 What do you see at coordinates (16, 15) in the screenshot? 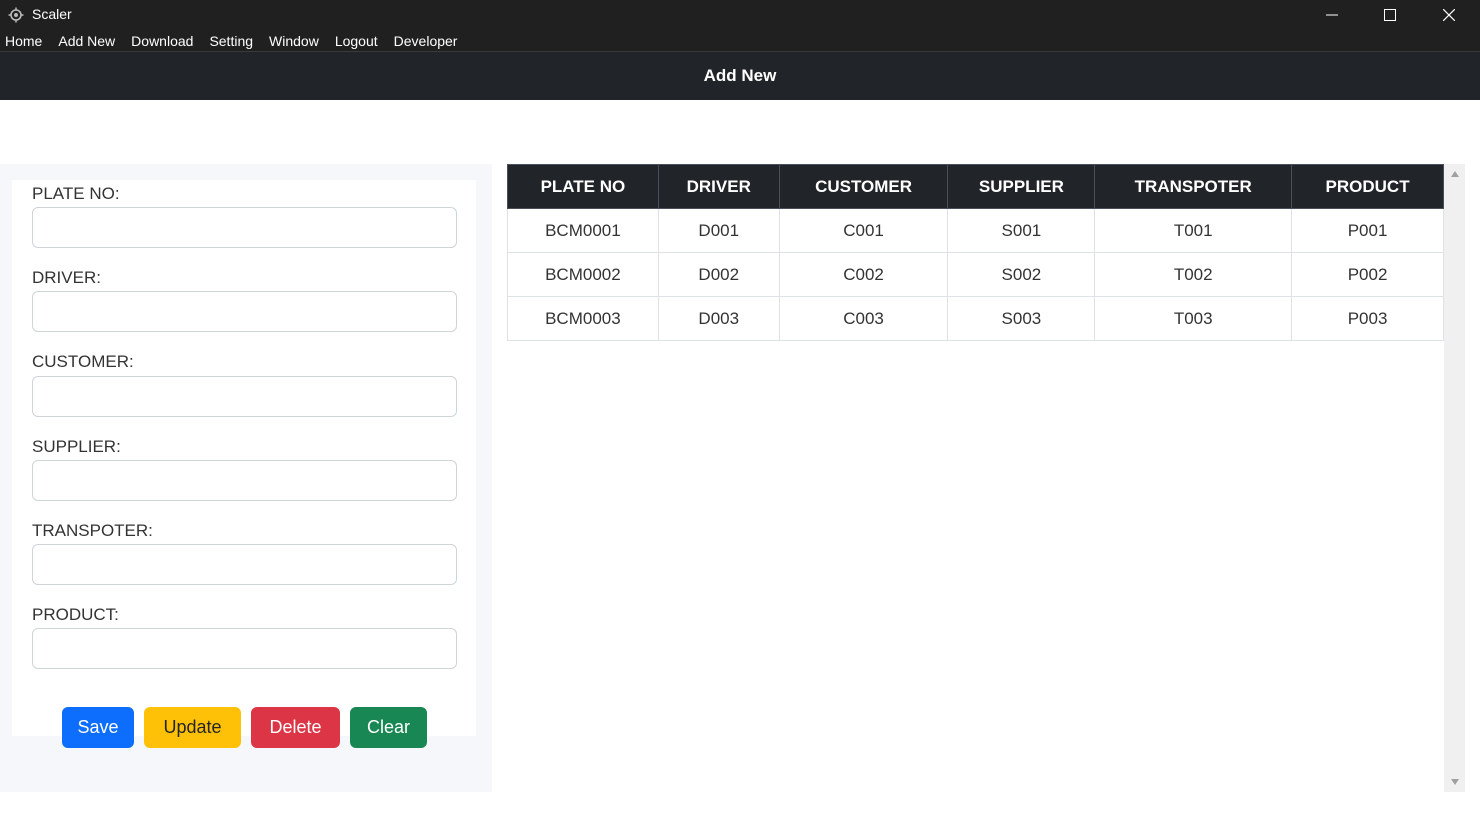
I see `app-gear-icon` at bounding box center [16, 15].